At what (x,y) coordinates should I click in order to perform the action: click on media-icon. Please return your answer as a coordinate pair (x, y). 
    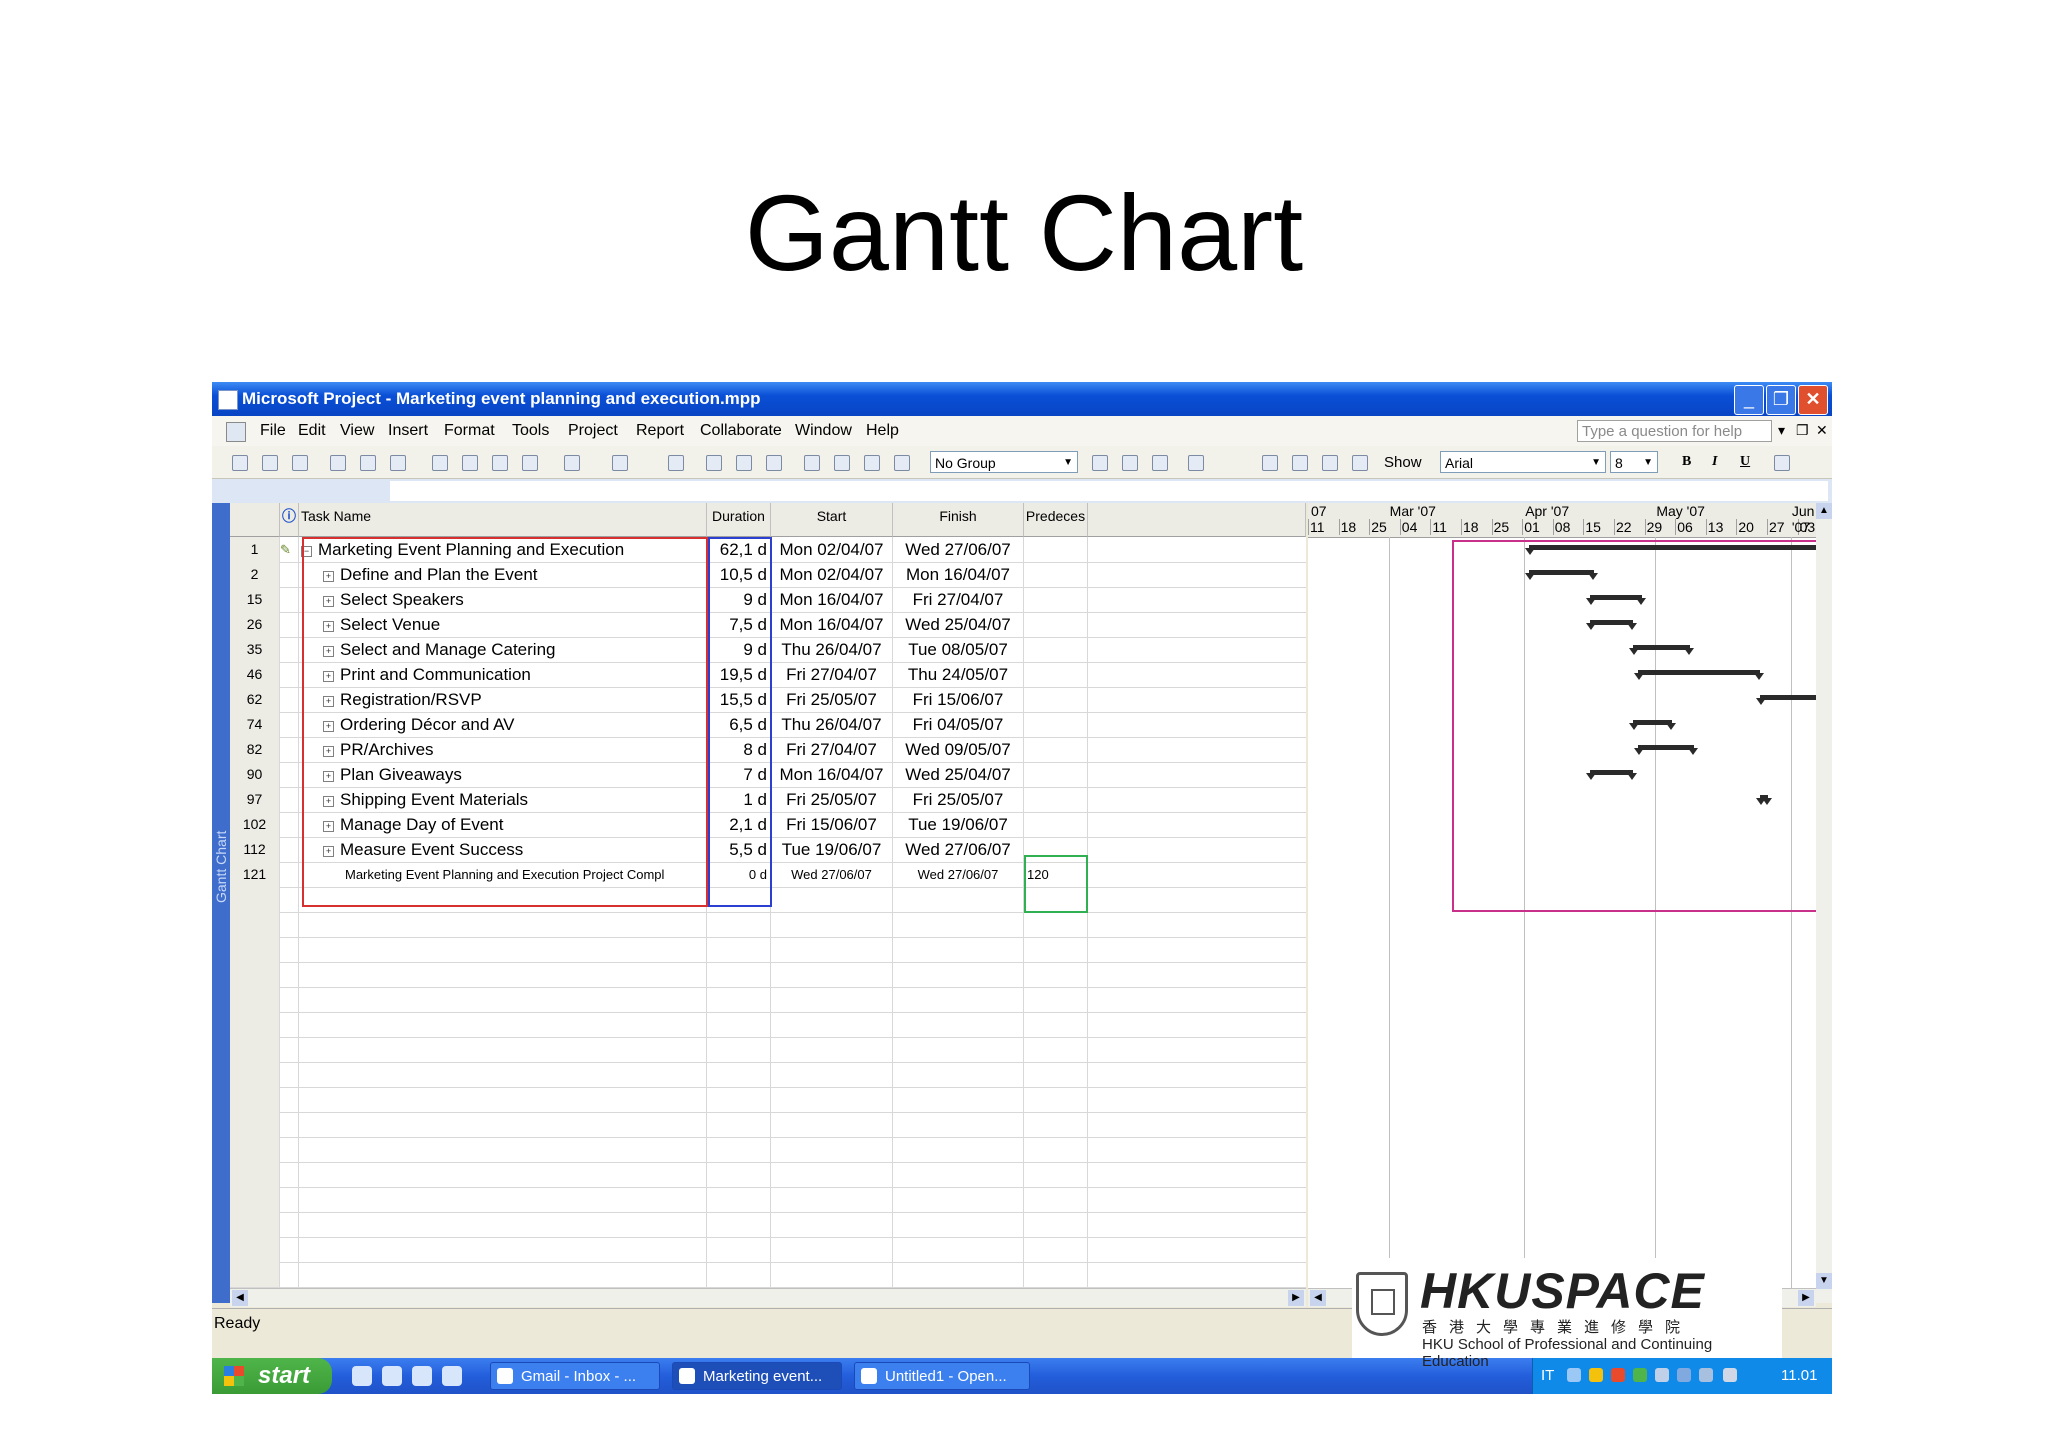
    Looking at the image, I should click on (422, 1376).